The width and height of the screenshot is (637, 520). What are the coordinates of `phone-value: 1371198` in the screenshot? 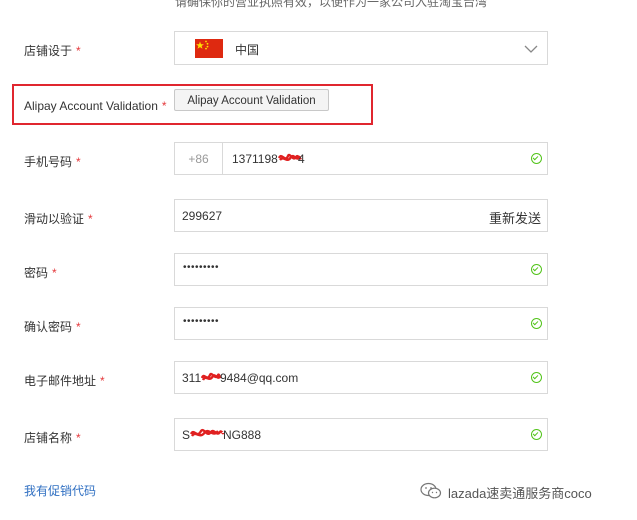 It's located at (255, 159).